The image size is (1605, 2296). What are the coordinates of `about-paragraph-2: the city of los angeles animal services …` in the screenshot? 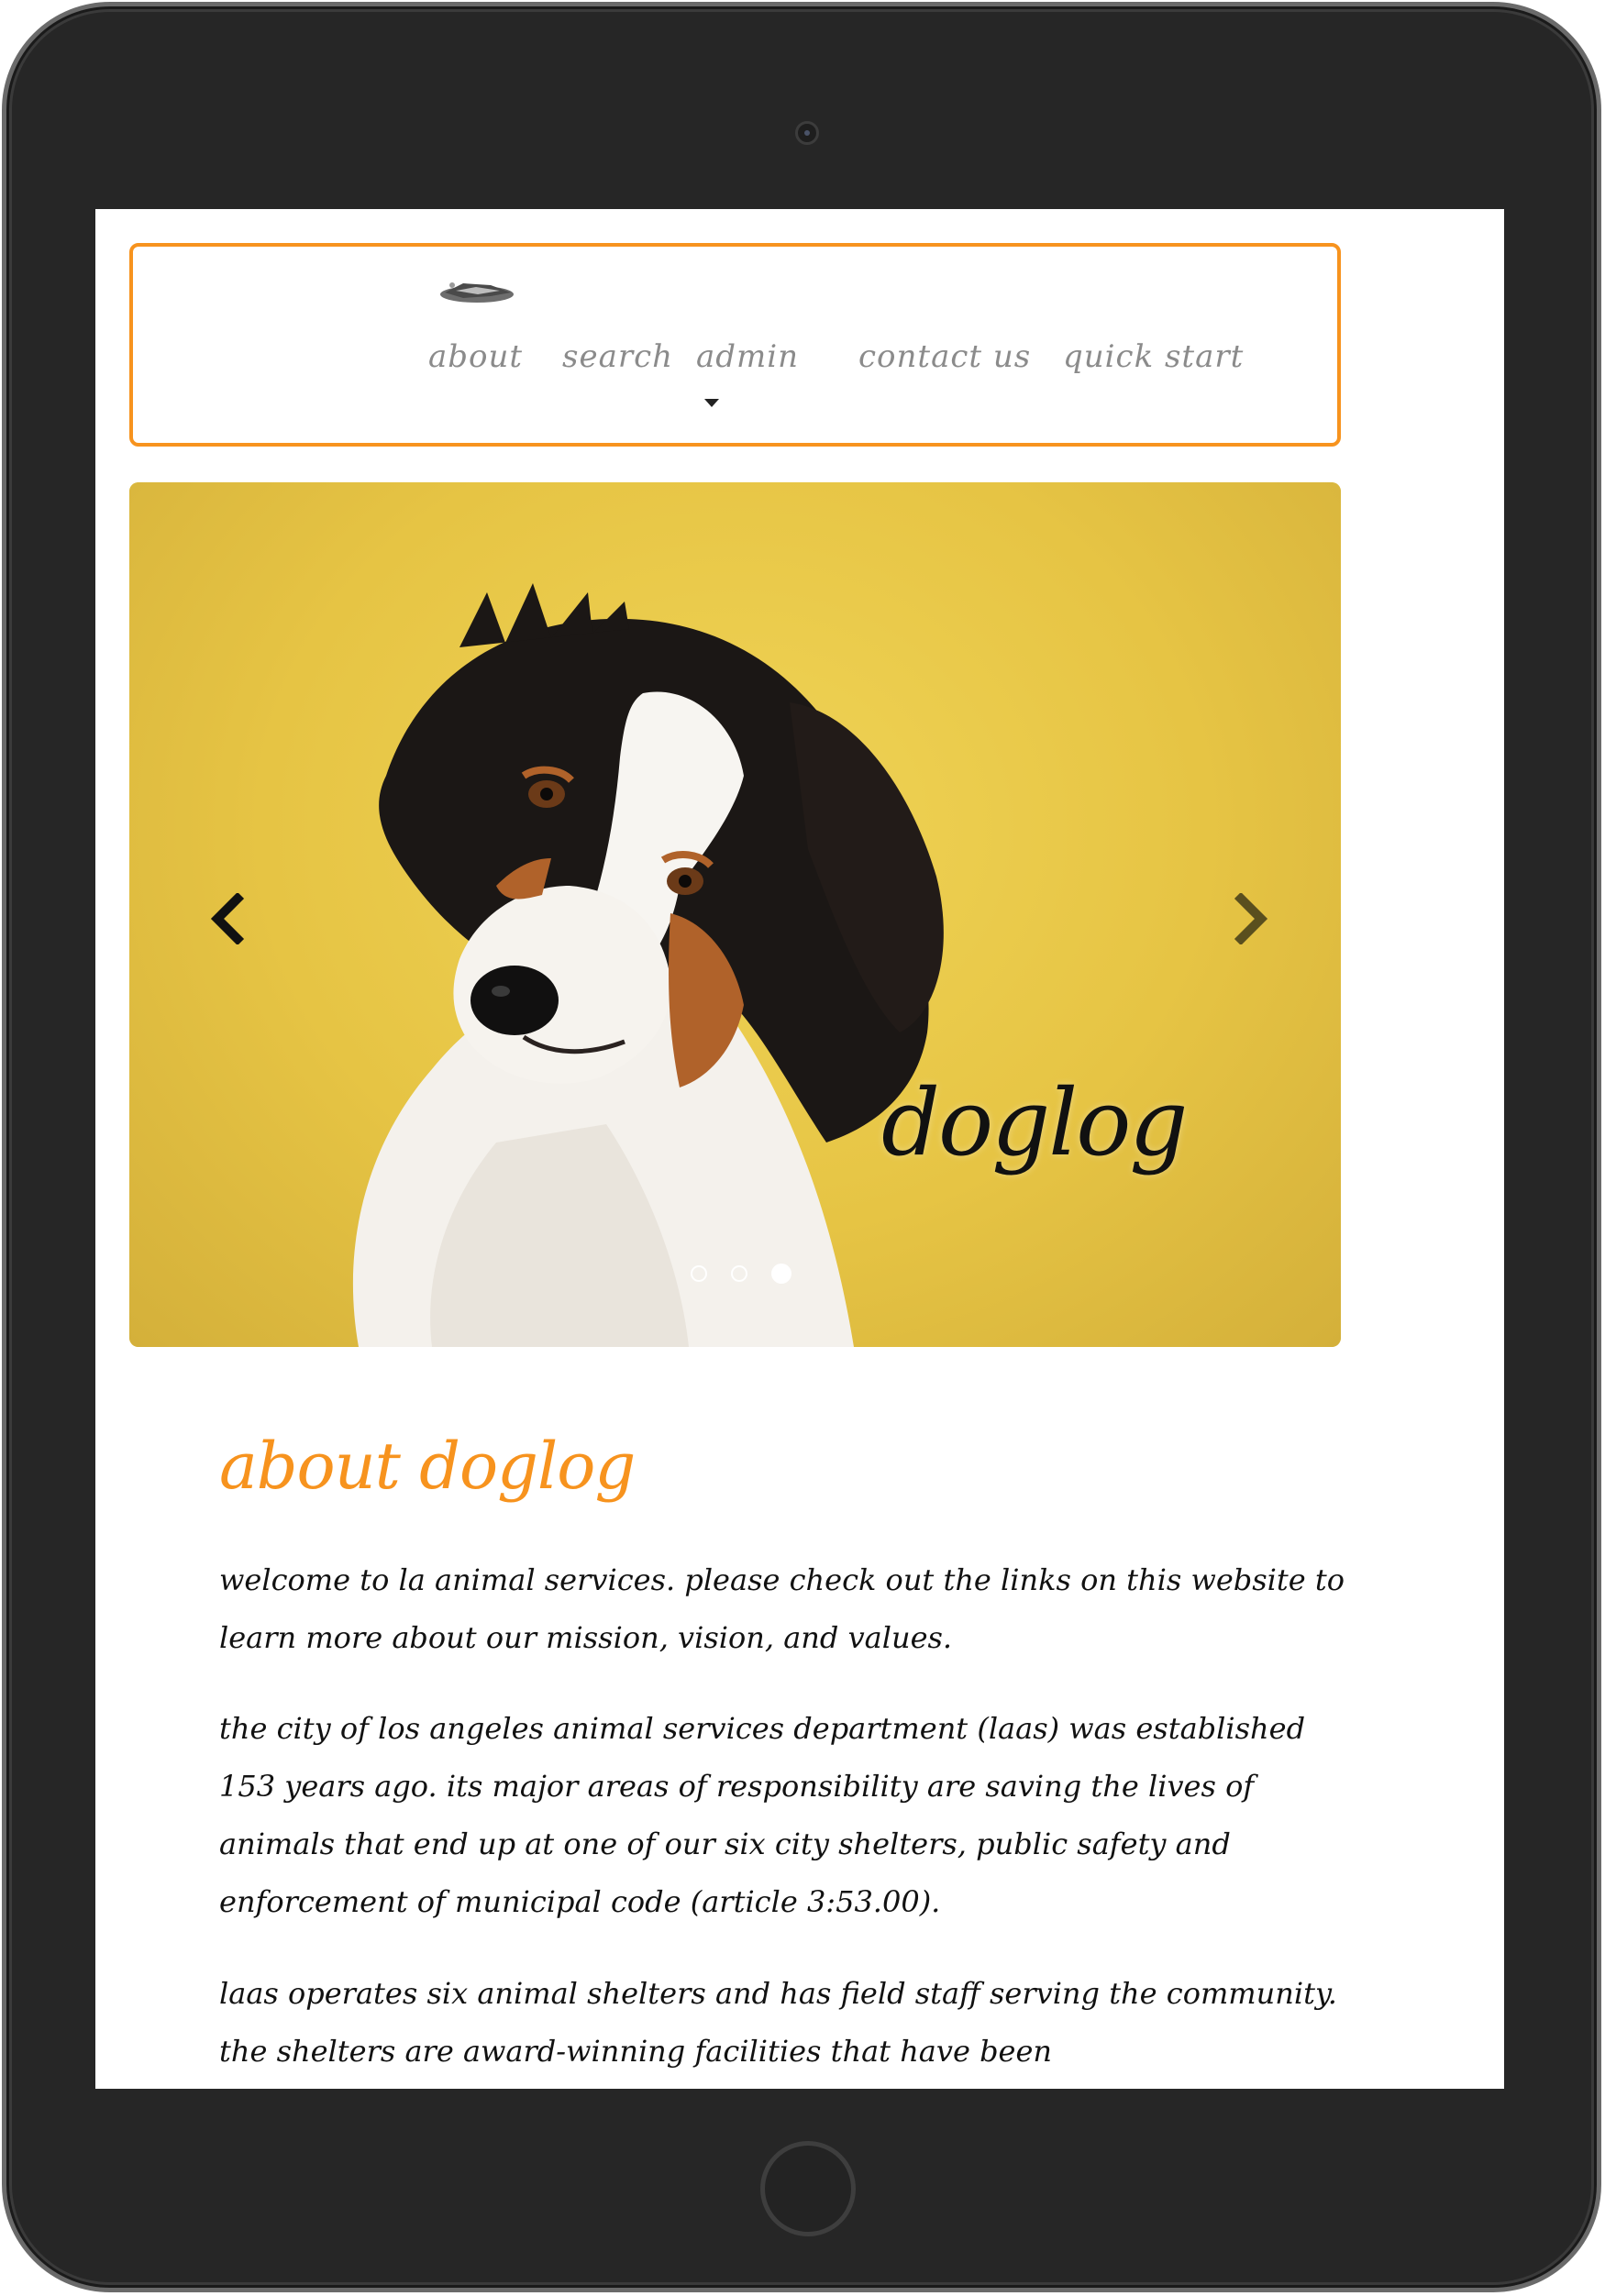 It's located at (762, 1815).